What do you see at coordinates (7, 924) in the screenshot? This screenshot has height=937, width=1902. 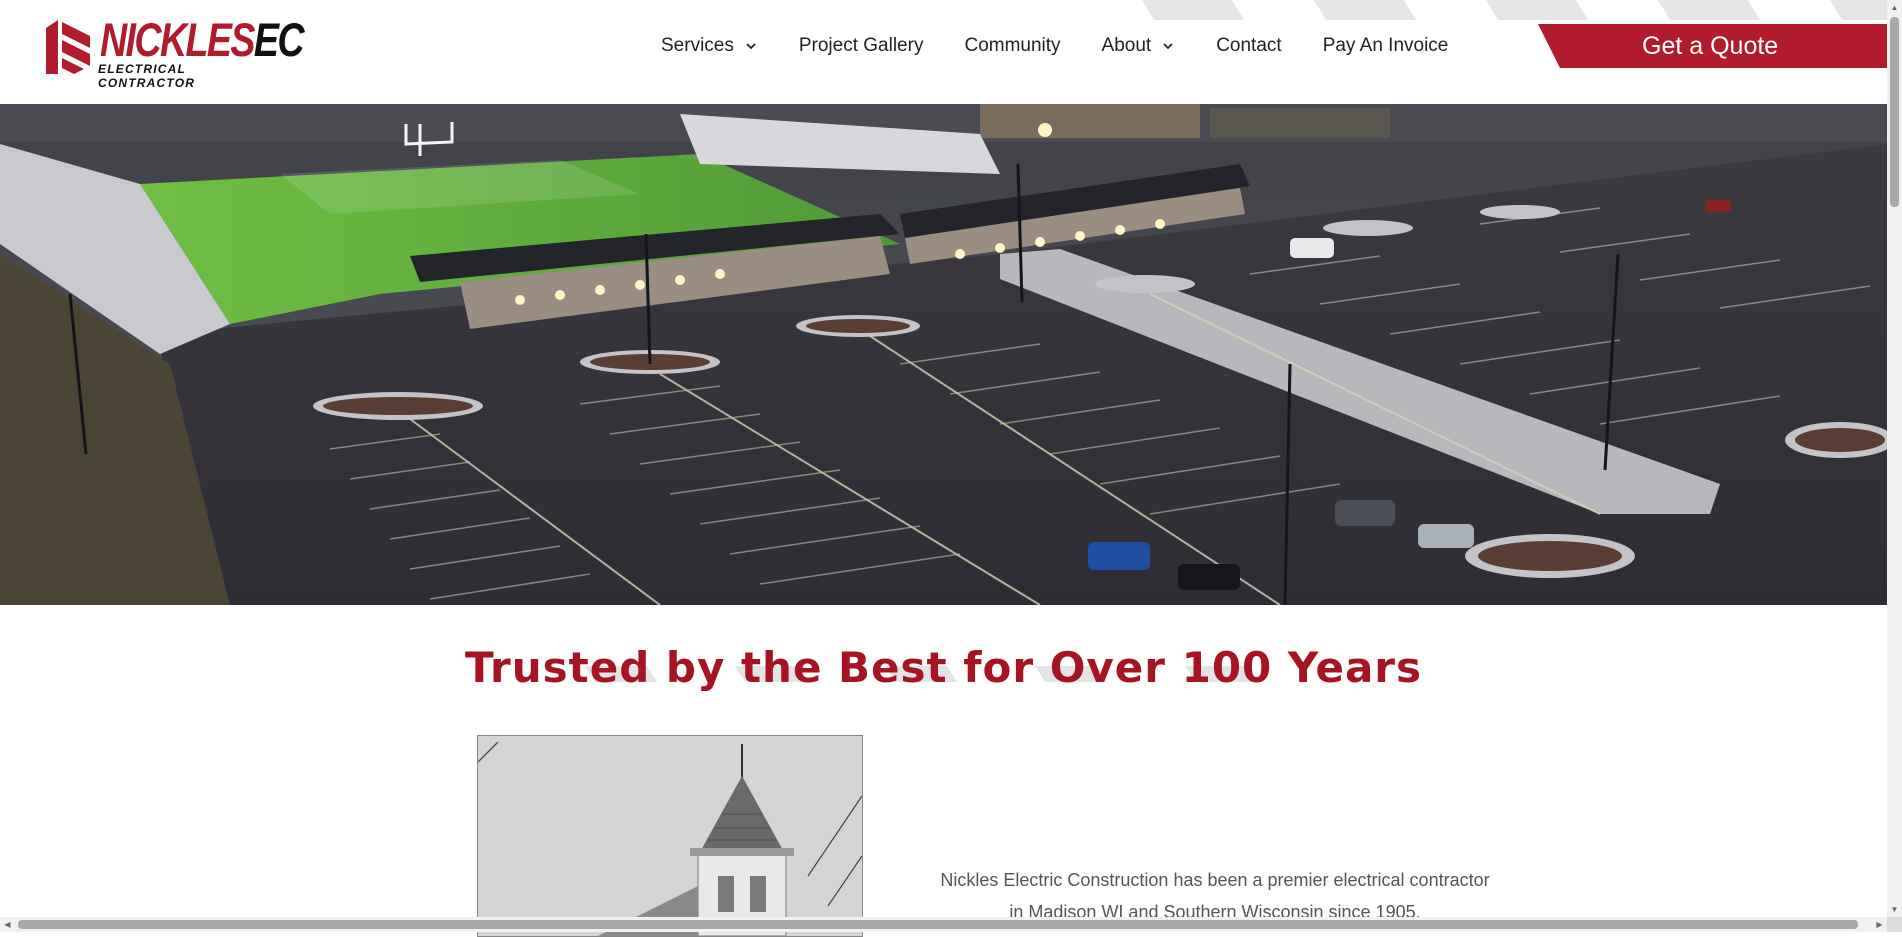 I see `arrow-left-icon: ◀` at bounding box center [7, 924].